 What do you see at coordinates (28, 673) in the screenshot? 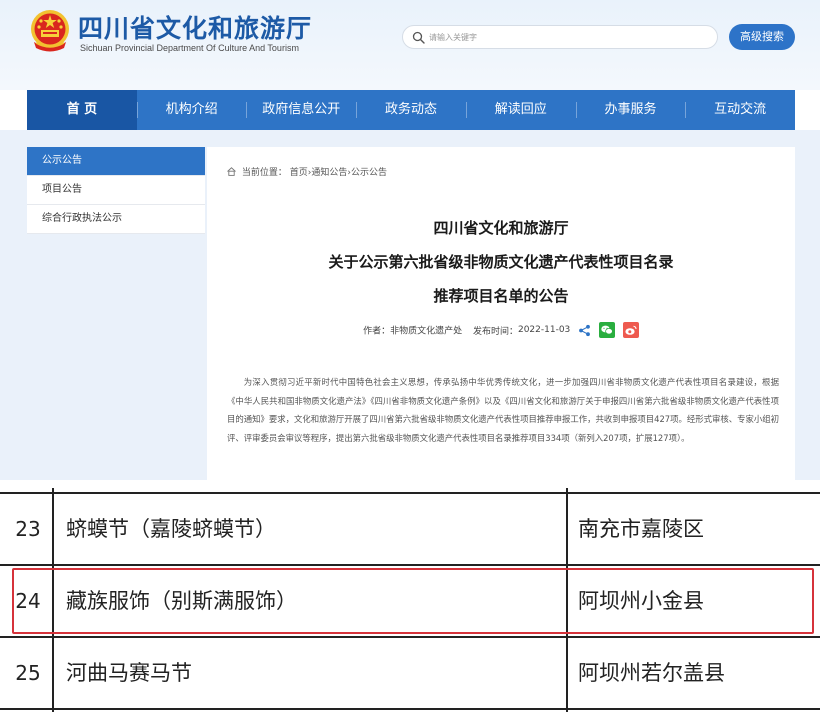
I see `row-number: 25` at bounding box center [28, 673].